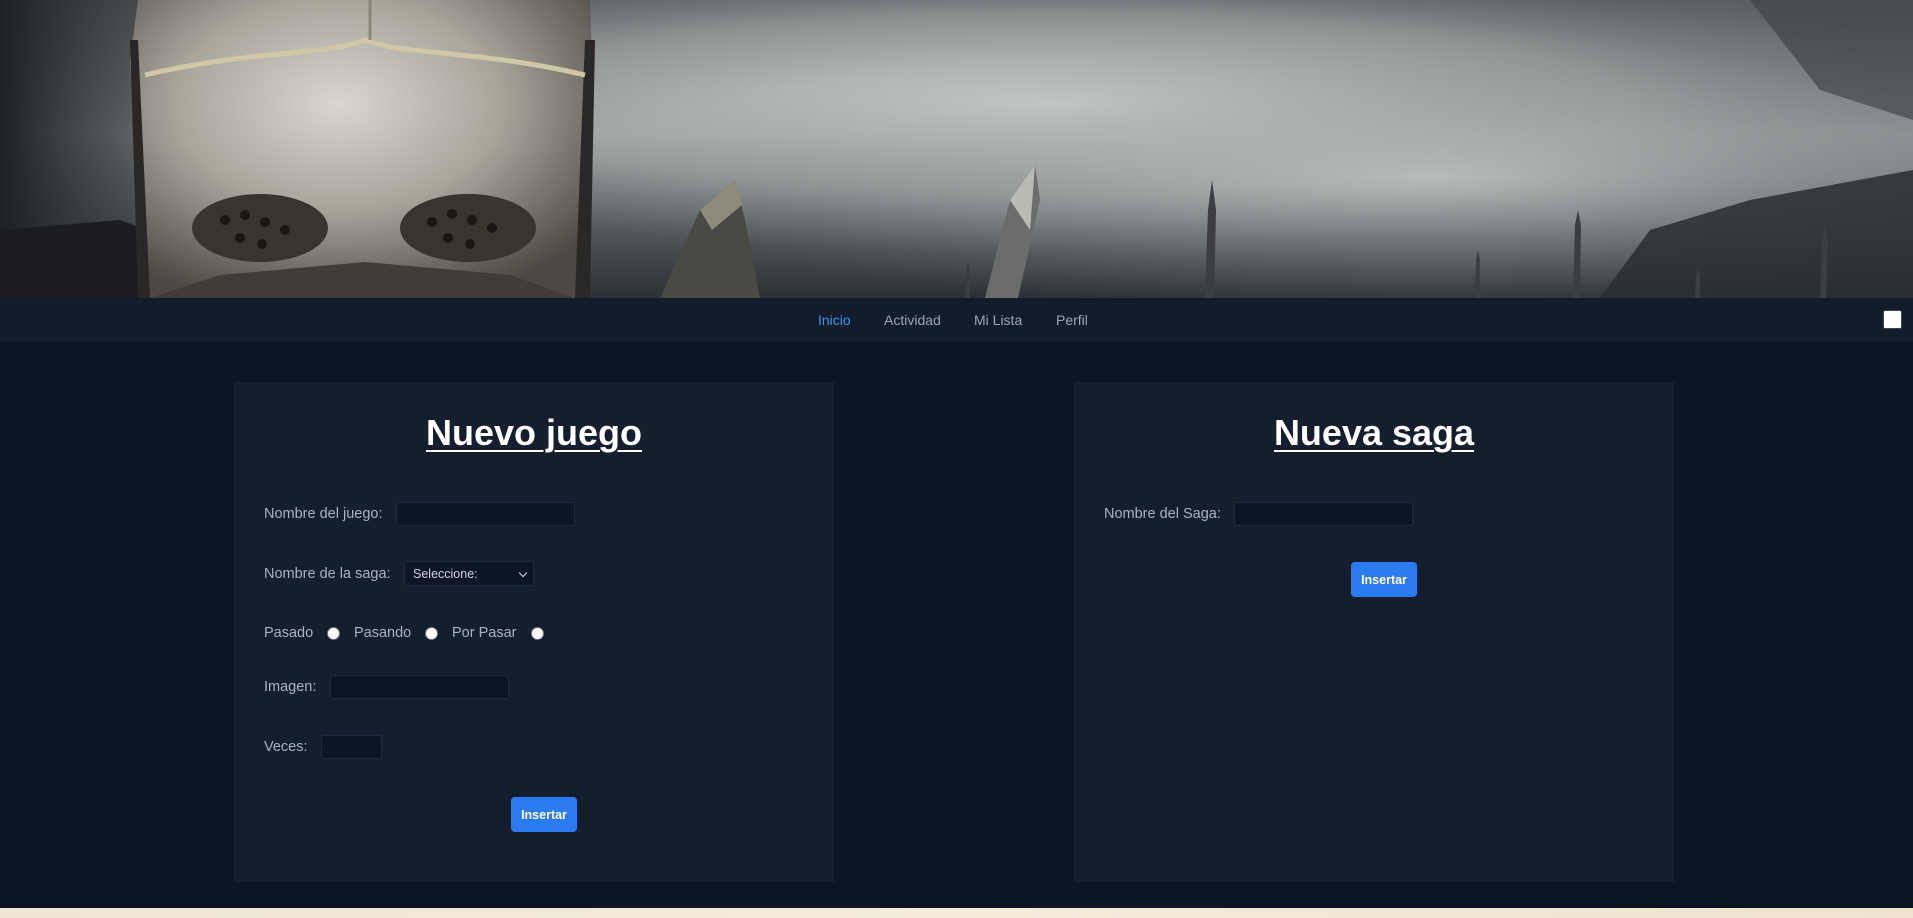 The width and height of the screenshot is (1913, 918). Describe the element at coordinates (351, 747) in the screenshot. I see `times-input` at that location.